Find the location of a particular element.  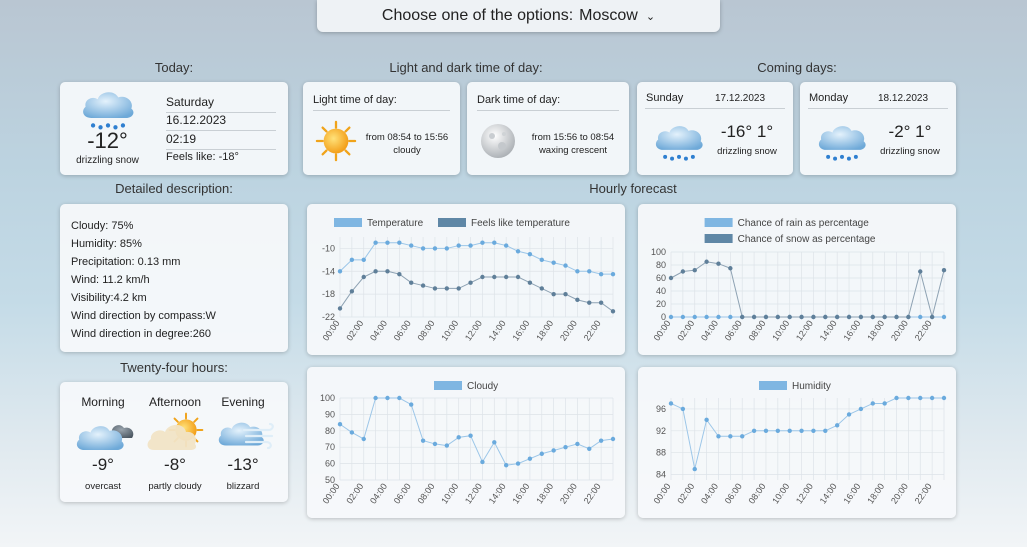

city-selector: Choose one of the options: Moscow ⌄ is located at coordinates (518, 16).